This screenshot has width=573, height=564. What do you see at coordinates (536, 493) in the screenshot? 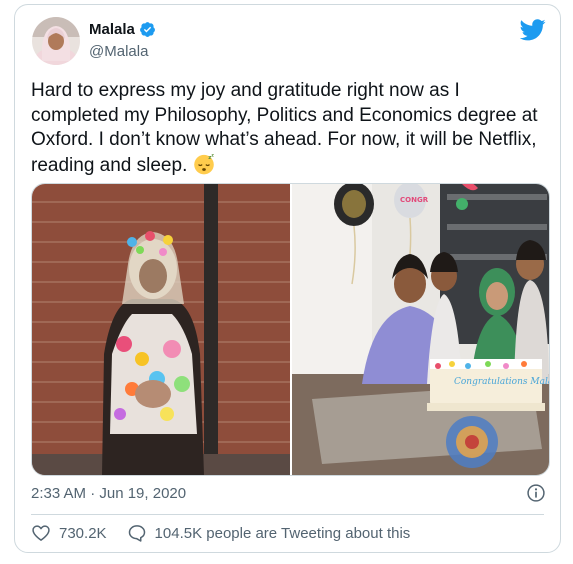
I see `info-icon` at bounding box center [536, 493].